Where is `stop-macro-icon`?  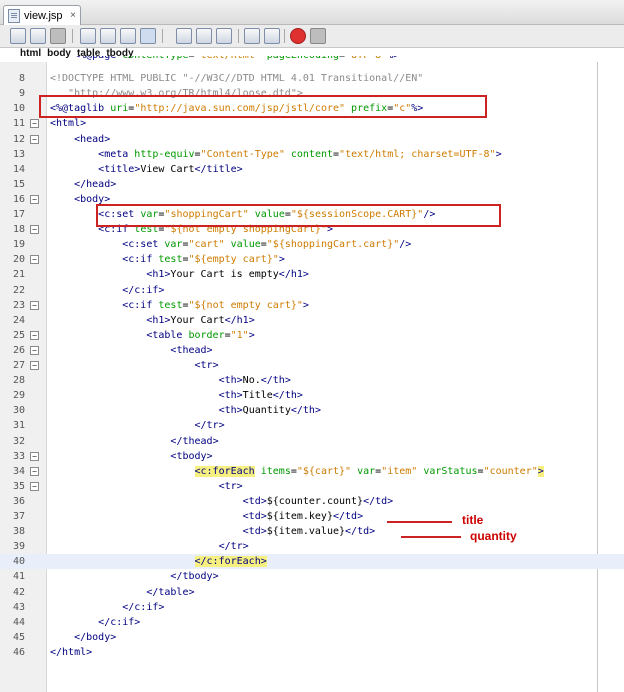 stop-macro-icon is located at coordinates (318, 36).